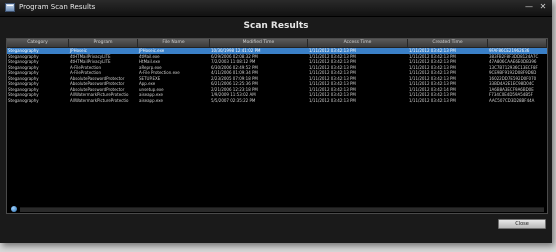  What do you see at coordinates (174, 43) in the screenshot?
I see `column-header-file-name: File Name` at bounding box center [174, 43].